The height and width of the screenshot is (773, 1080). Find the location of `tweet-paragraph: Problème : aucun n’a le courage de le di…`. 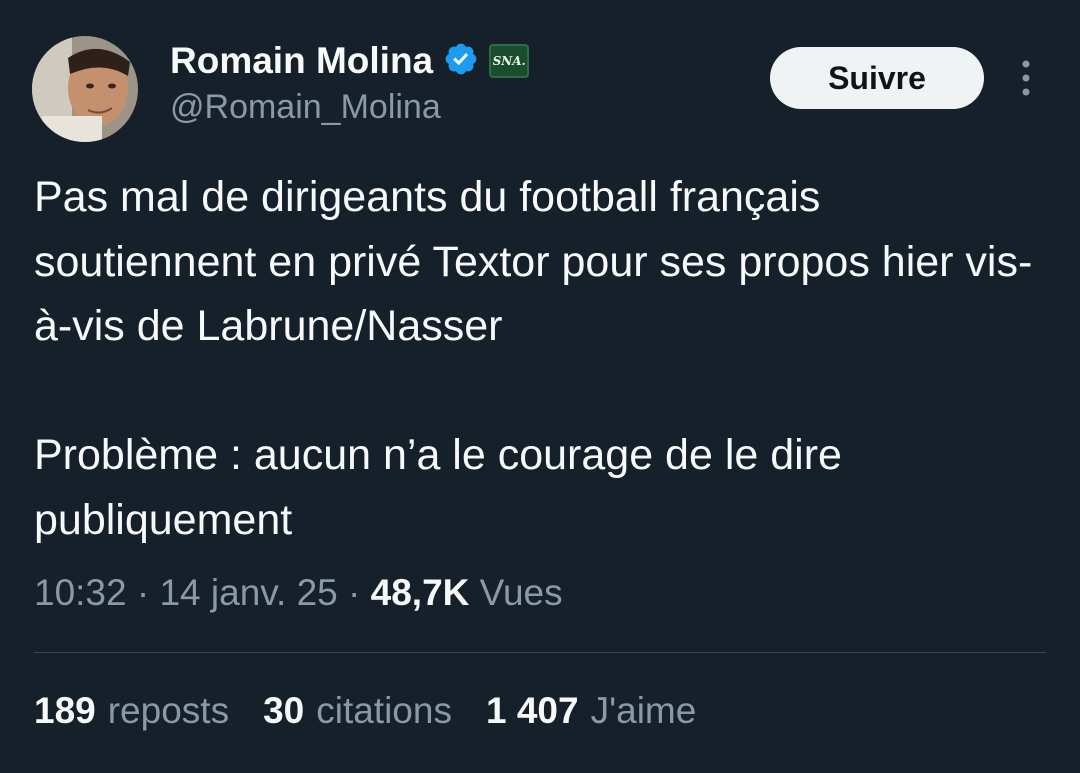

tweet-paragraph: Problème : aucun n’a le courage de le di… is located at coordinates (438, 487).